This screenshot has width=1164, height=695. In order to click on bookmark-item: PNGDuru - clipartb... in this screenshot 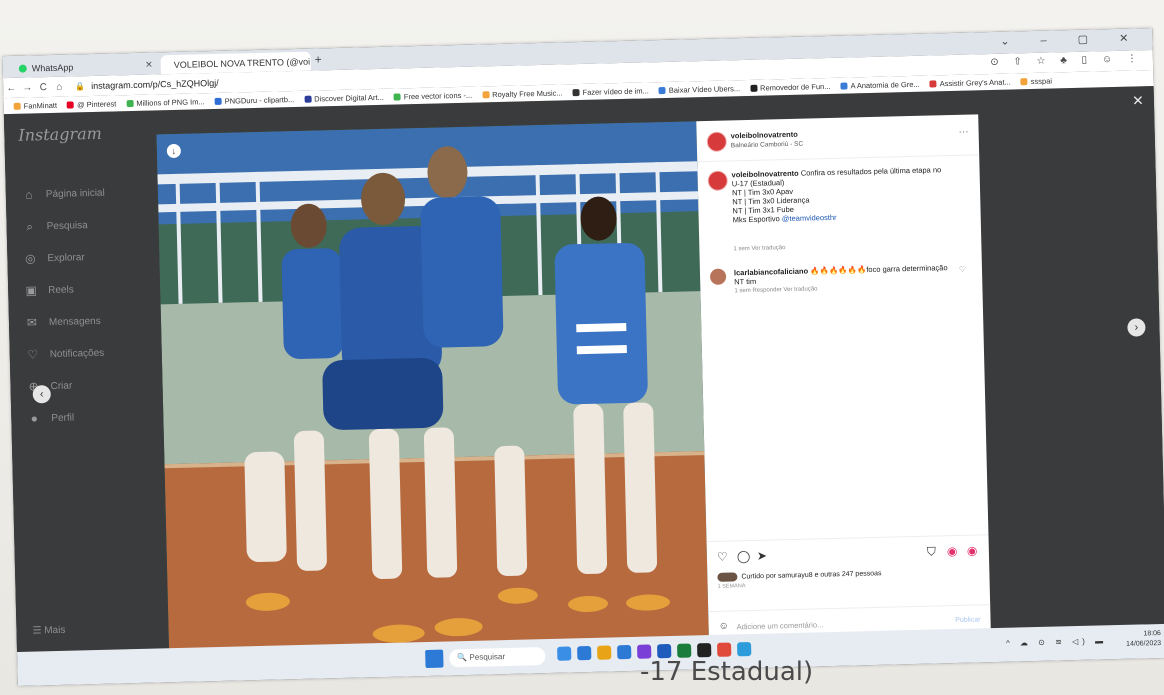, I will do `click(254, 100)`.